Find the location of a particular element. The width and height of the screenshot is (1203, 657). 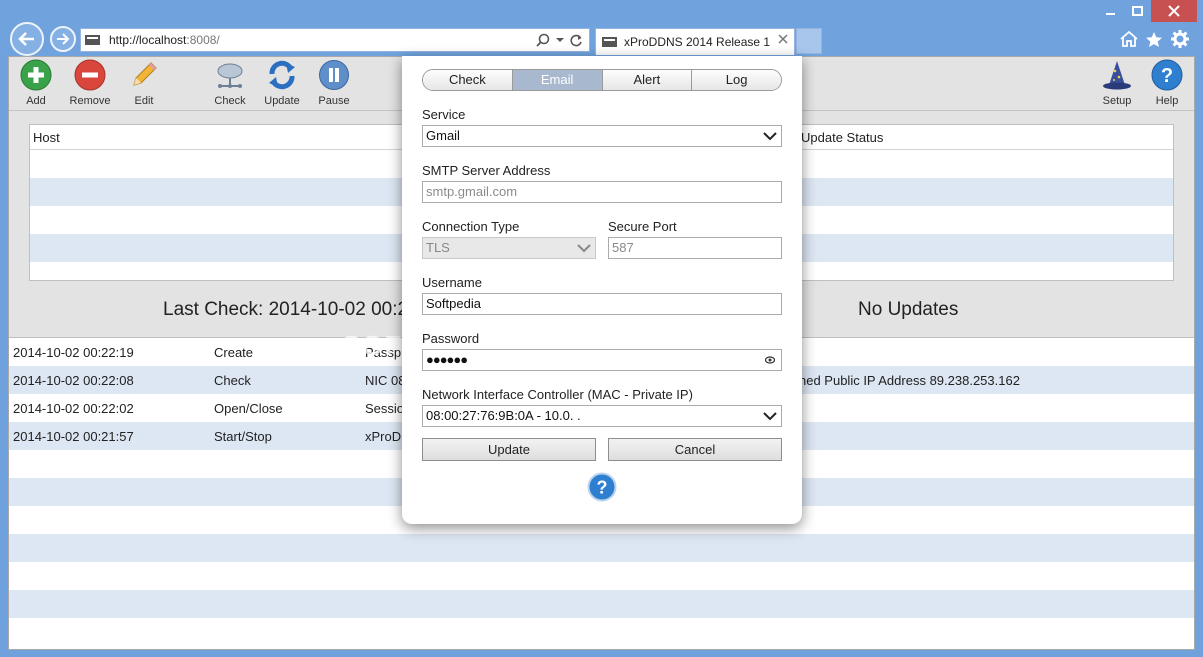

pencil-icon is located at coordinates (145, 74).